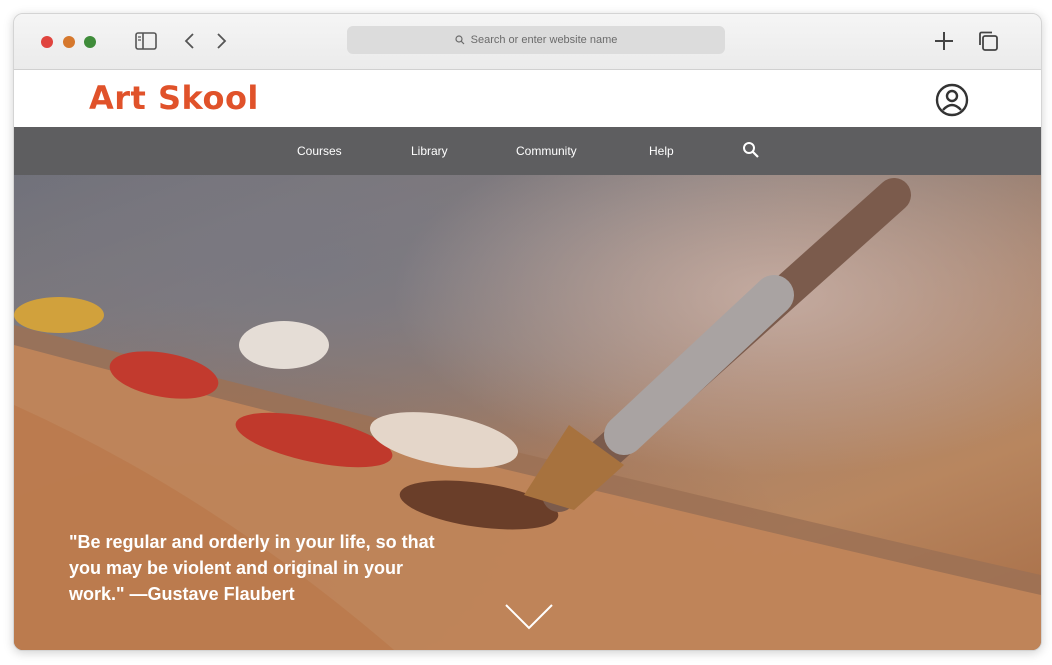  Describe the element at coordinates (69, 42) in the screenshot. I see `minimize-window-button` at that location.